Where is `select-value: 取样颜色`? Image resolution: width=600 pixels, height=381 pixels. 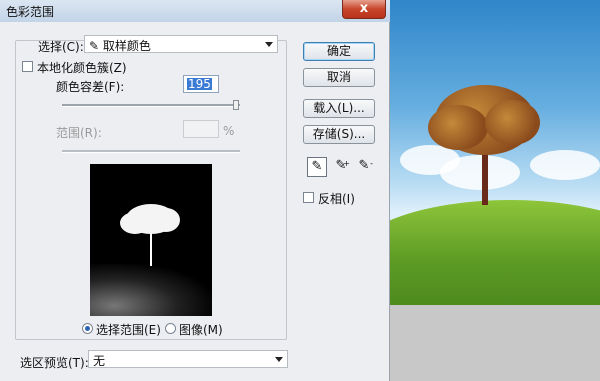 select-value: 取样颜色 is located at coordinates (126, 46).